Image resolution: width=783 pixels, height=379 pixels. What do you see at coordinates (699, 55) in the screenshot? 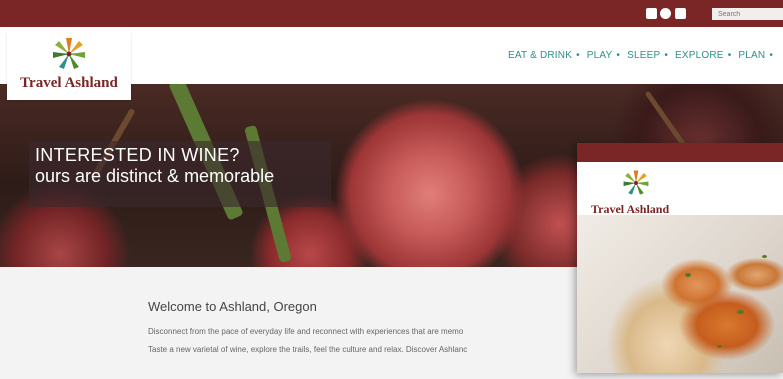
I see `nav-item-explore: EXPLORE` at bounding box center [699, 55].